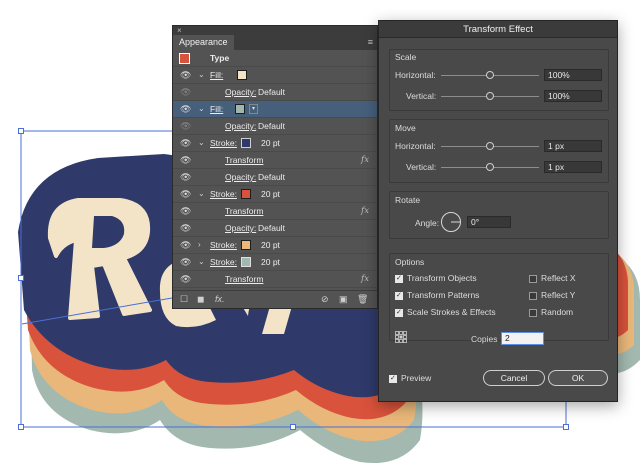 This screenshot has width=643, height=470. I want to click on row-stroke-sage: 👁 ⌄ Stroke: 20 pt, so click(275, 262).